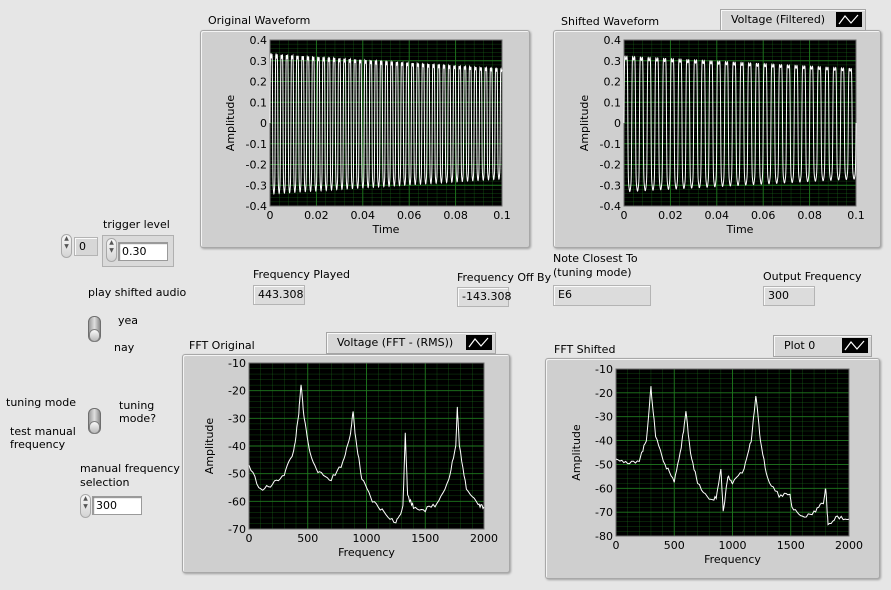  What do you see at coordinates (111, 250) in the screenshot?
I see `trigger-level-spinner: ▲ ▼` at bounding box center [111, 250].